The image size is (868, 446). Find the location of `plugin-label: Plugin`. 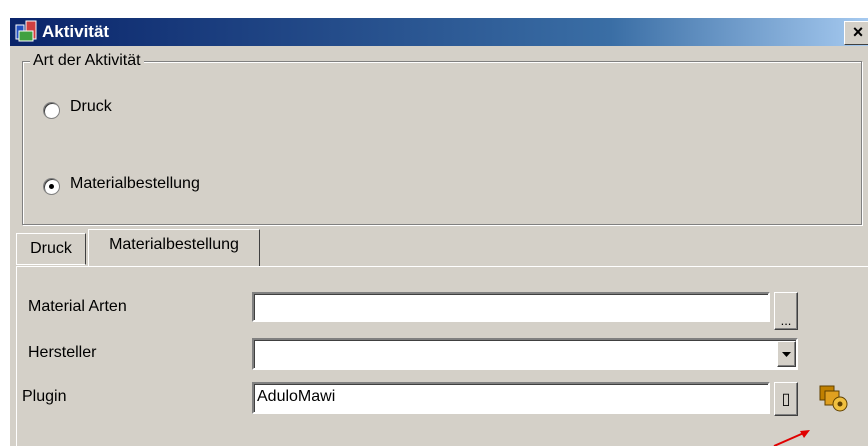

plugin-label: Plugin is located at coordinates (44, 396).